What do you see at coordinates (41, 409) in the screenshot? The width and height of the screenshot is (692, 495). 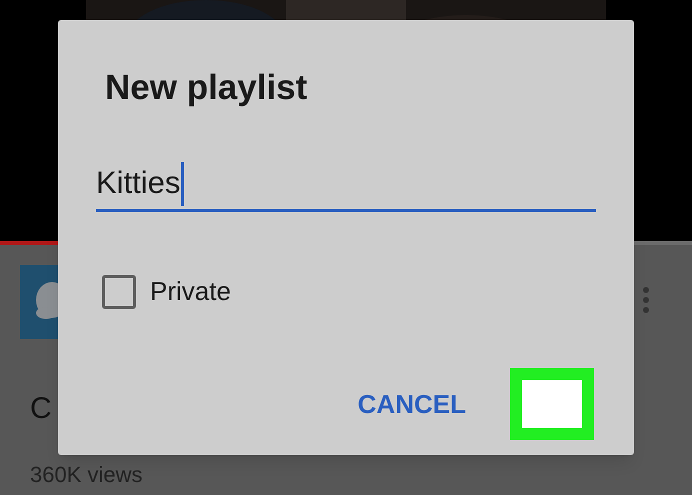 I see `video-title: C` at bounding box center [41, 409].